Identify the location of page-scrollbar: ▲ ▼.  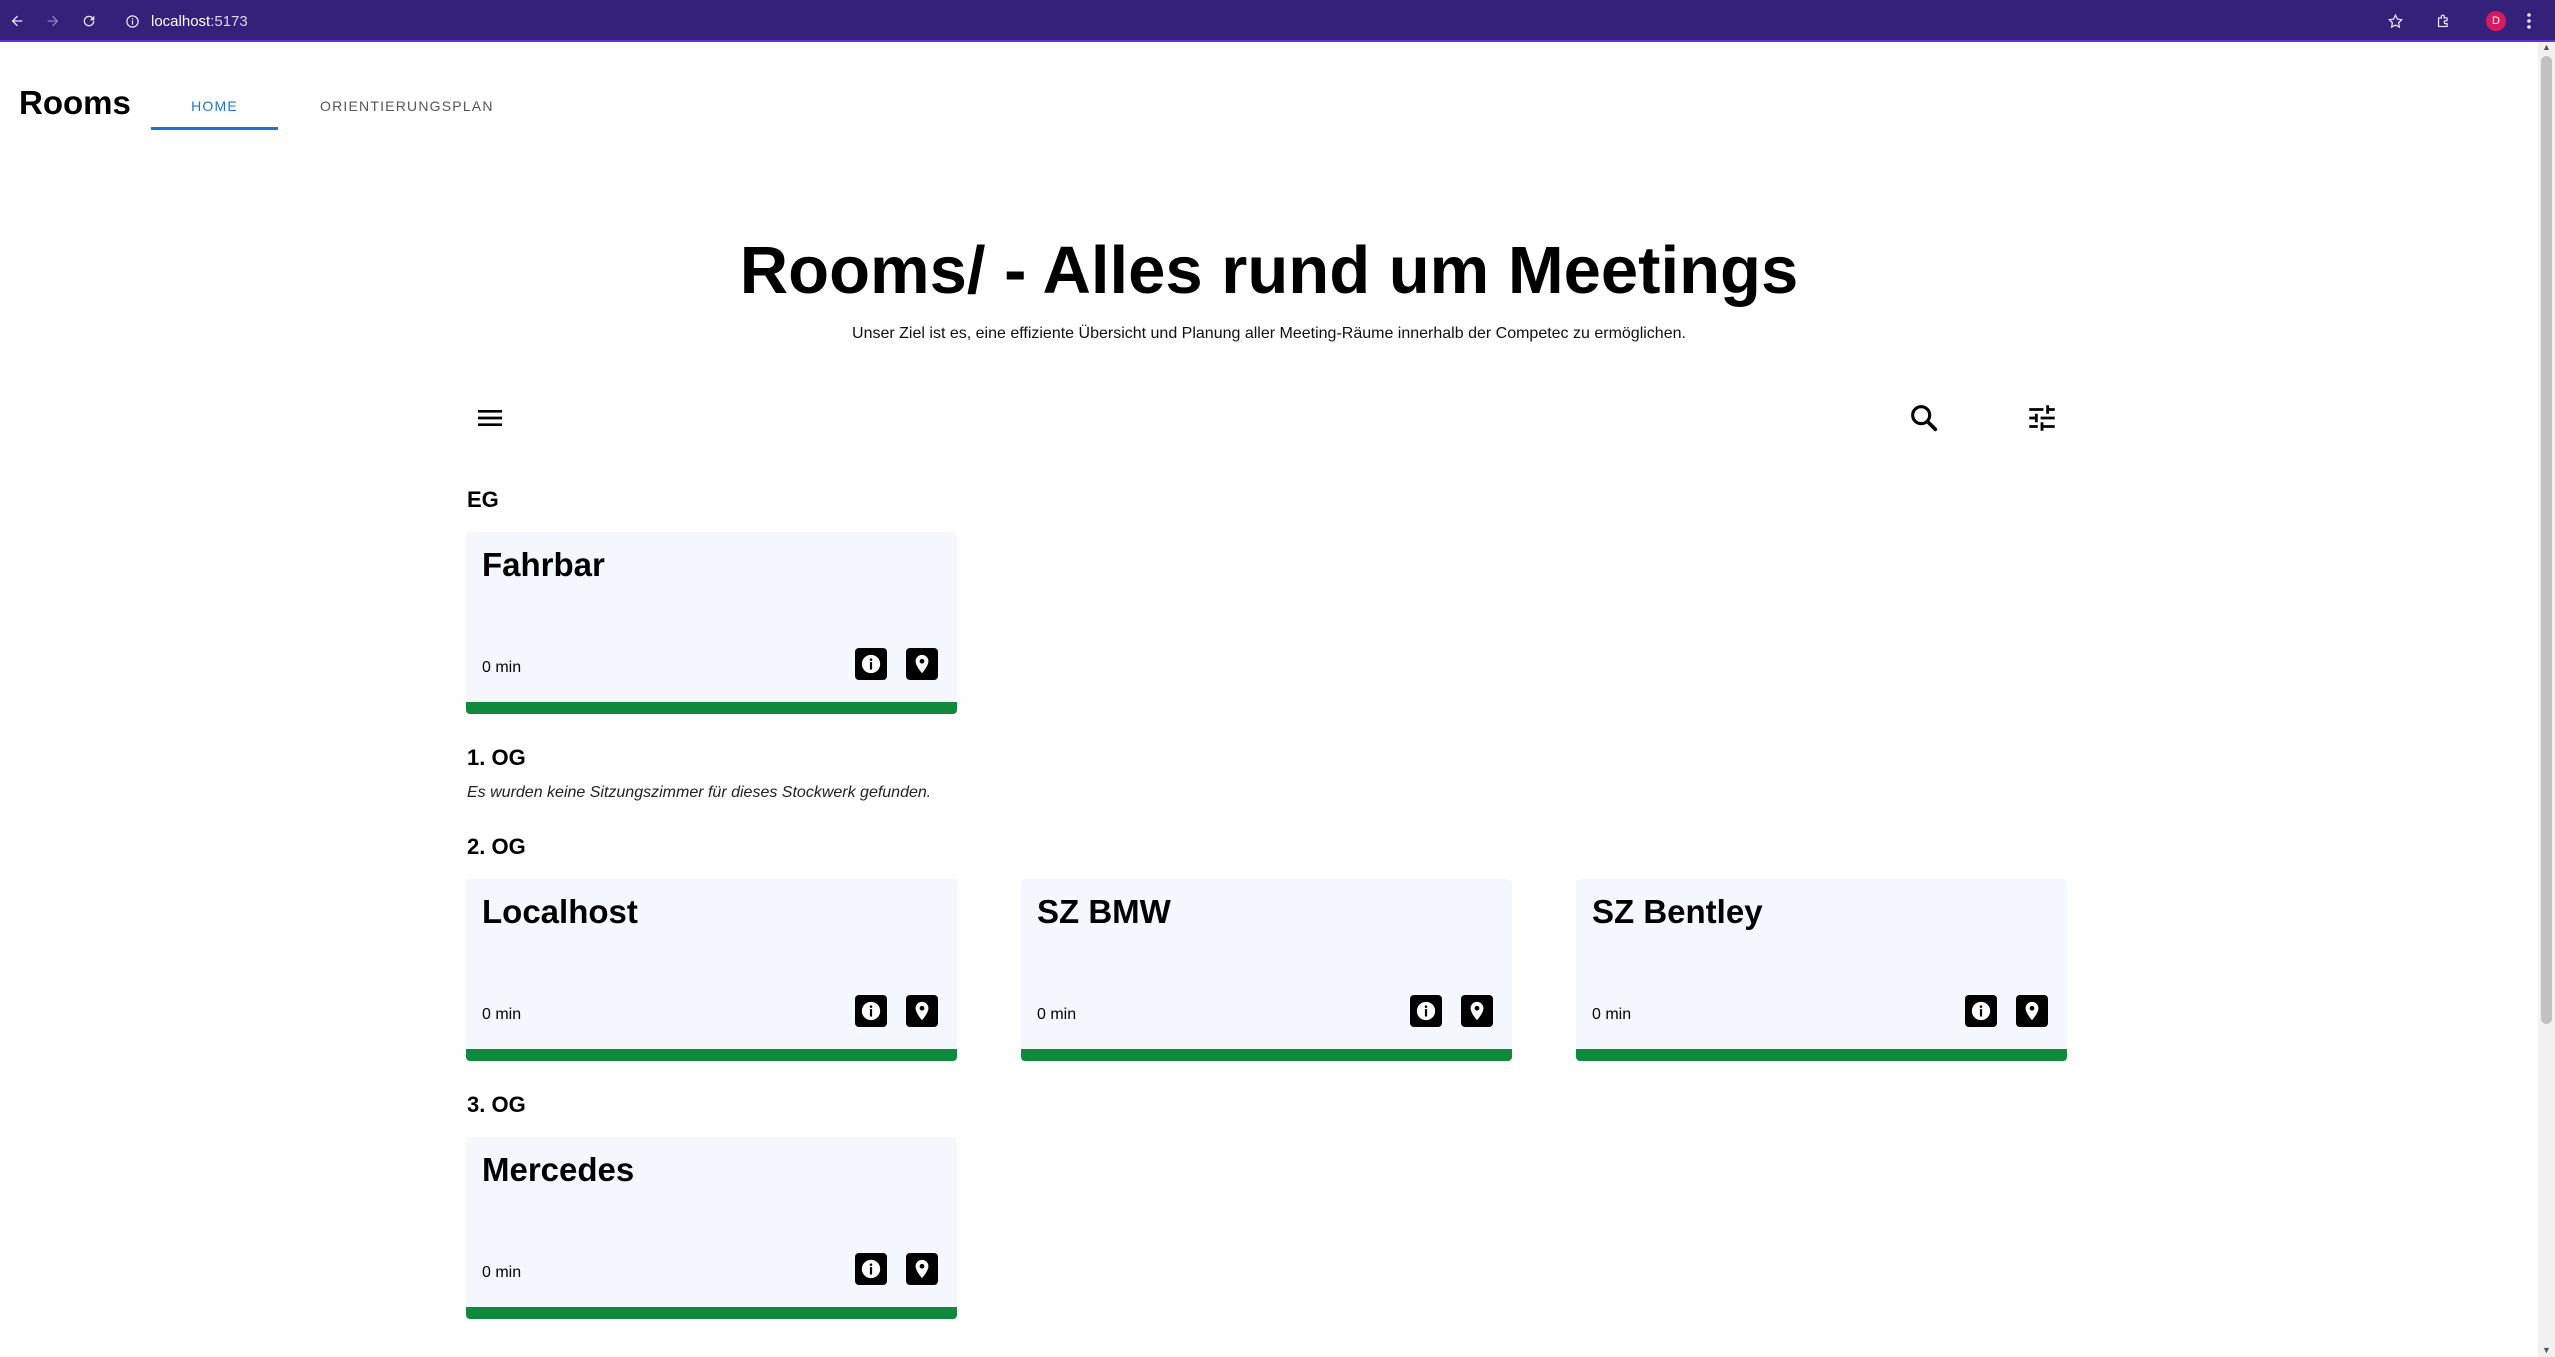
(2546, 699).